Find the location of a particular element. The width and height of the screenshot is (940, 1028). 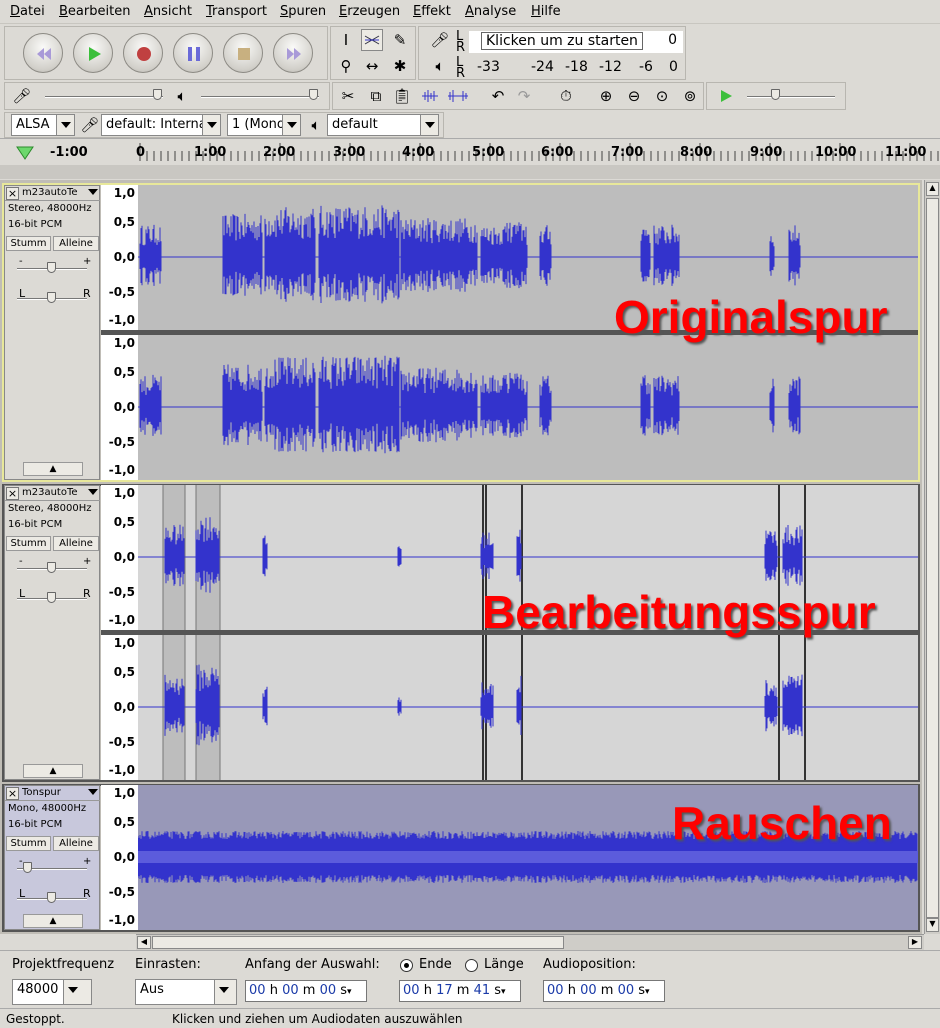

fit-selection-icon: ⊙ is located at coordinates (662, 96).